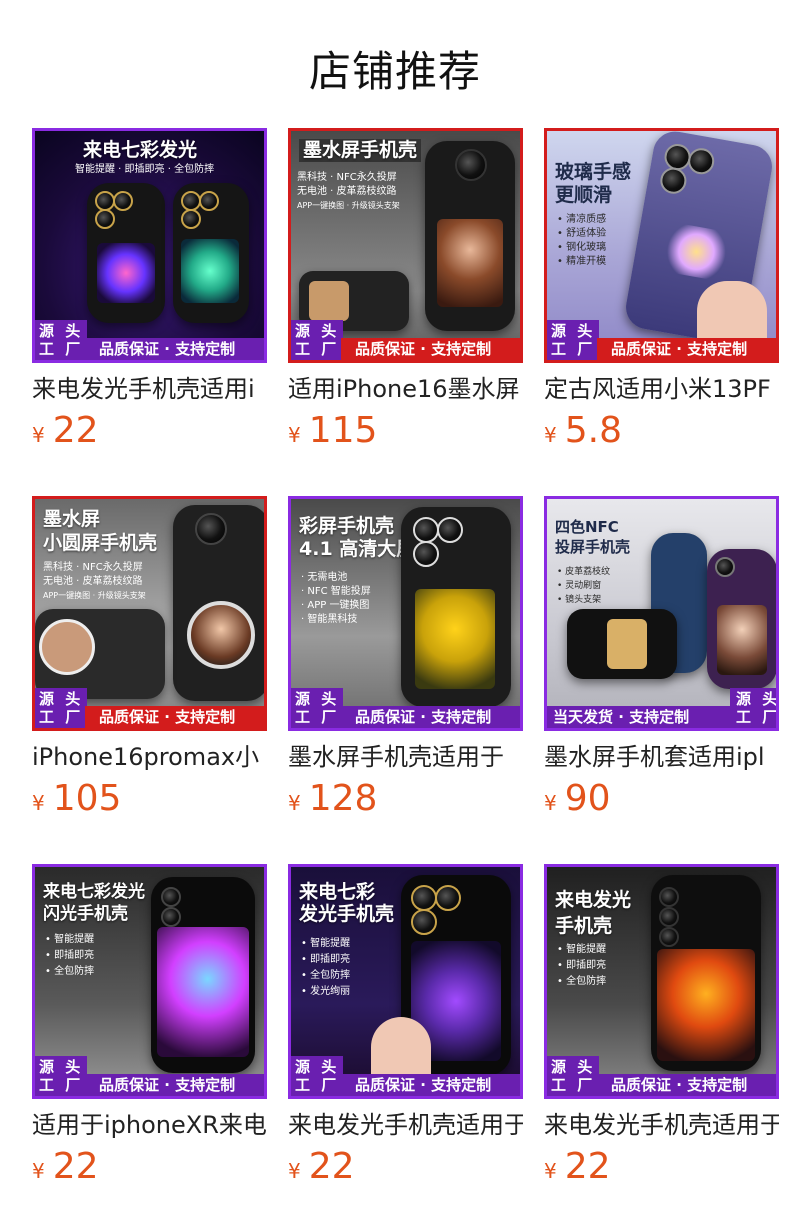  Describe the element at coordinates (405, 757) in the screenshot. I see `product-name: 墨水屏手机壳适用于` at that location.